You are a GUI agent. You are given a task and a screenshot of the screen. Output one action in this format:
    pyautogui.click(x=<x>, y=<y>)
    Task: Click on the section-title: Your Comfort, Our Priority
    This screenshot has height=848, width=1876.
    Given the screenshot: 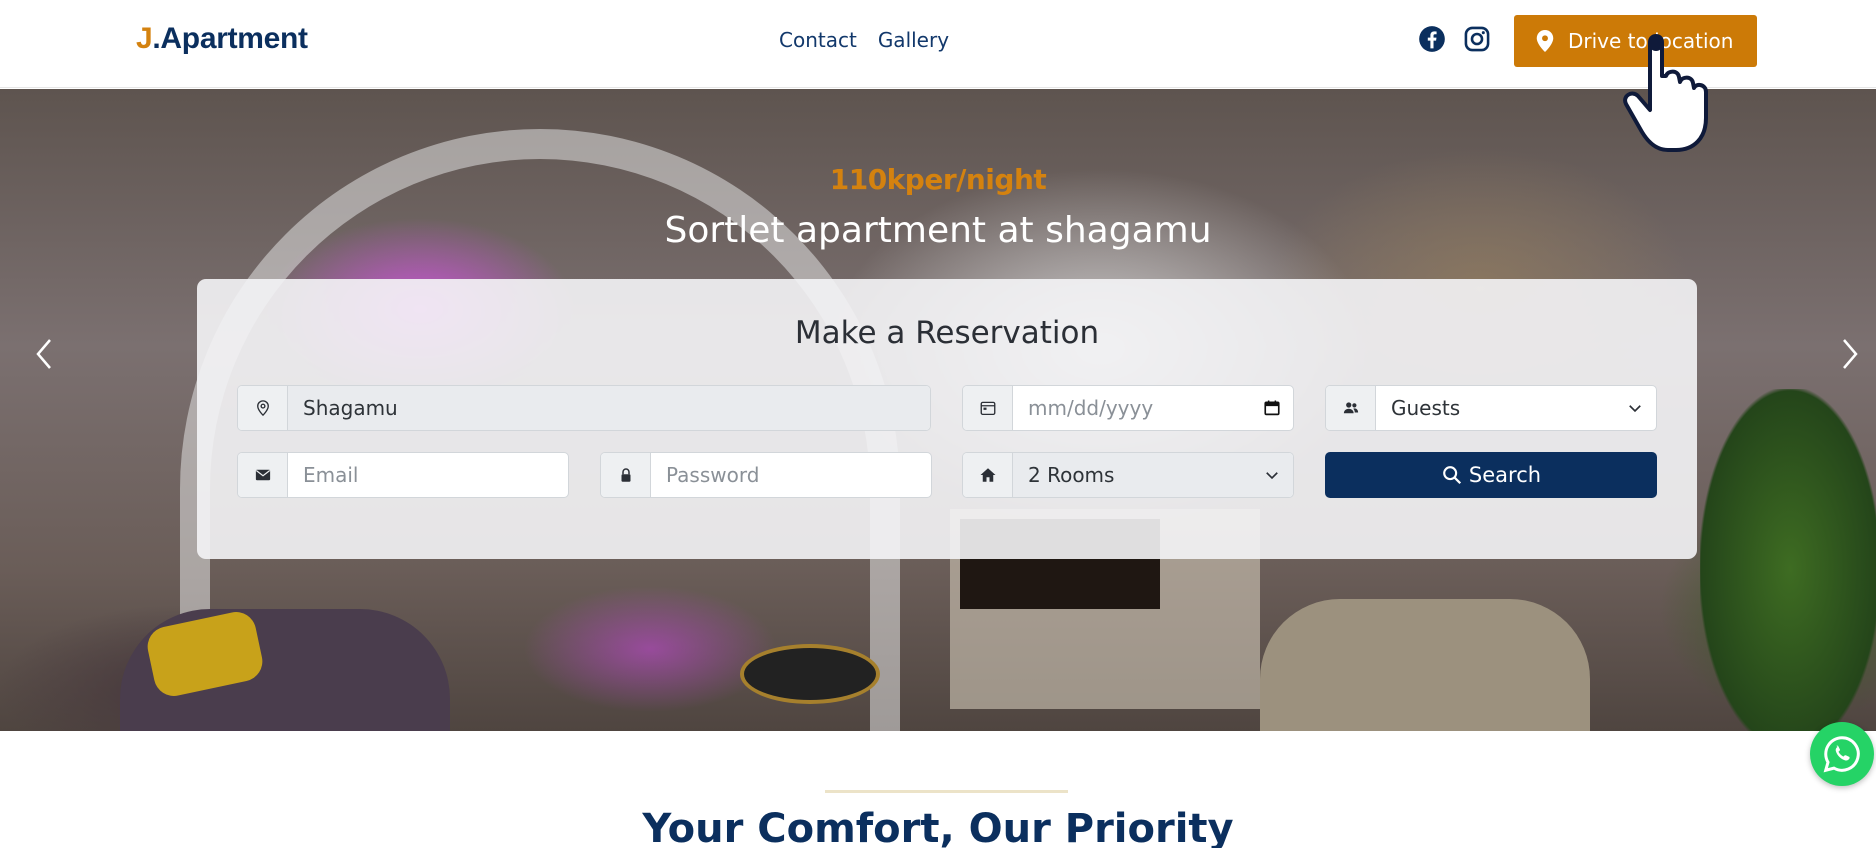 What is the action you would take?
    pyautogui.click(x=938, y=827)
    